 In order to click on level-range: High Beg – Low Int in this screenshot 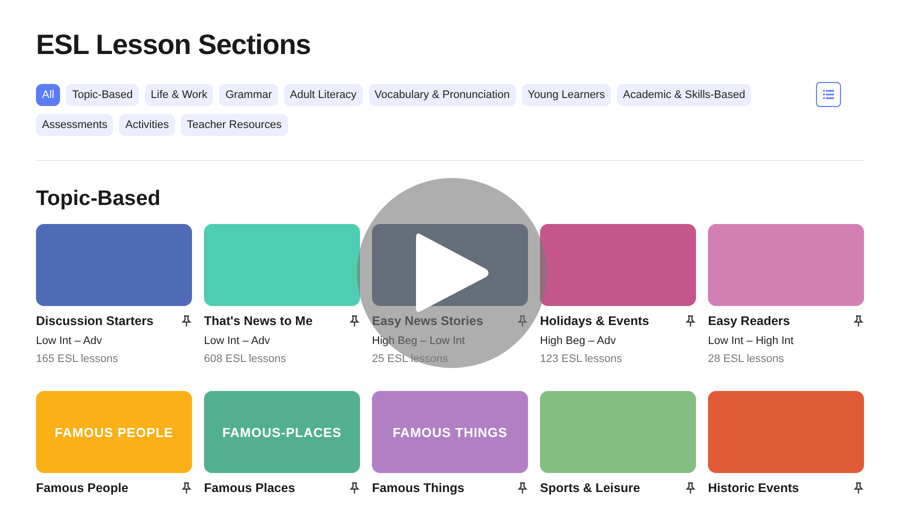, I will do `click(419, 341)`.